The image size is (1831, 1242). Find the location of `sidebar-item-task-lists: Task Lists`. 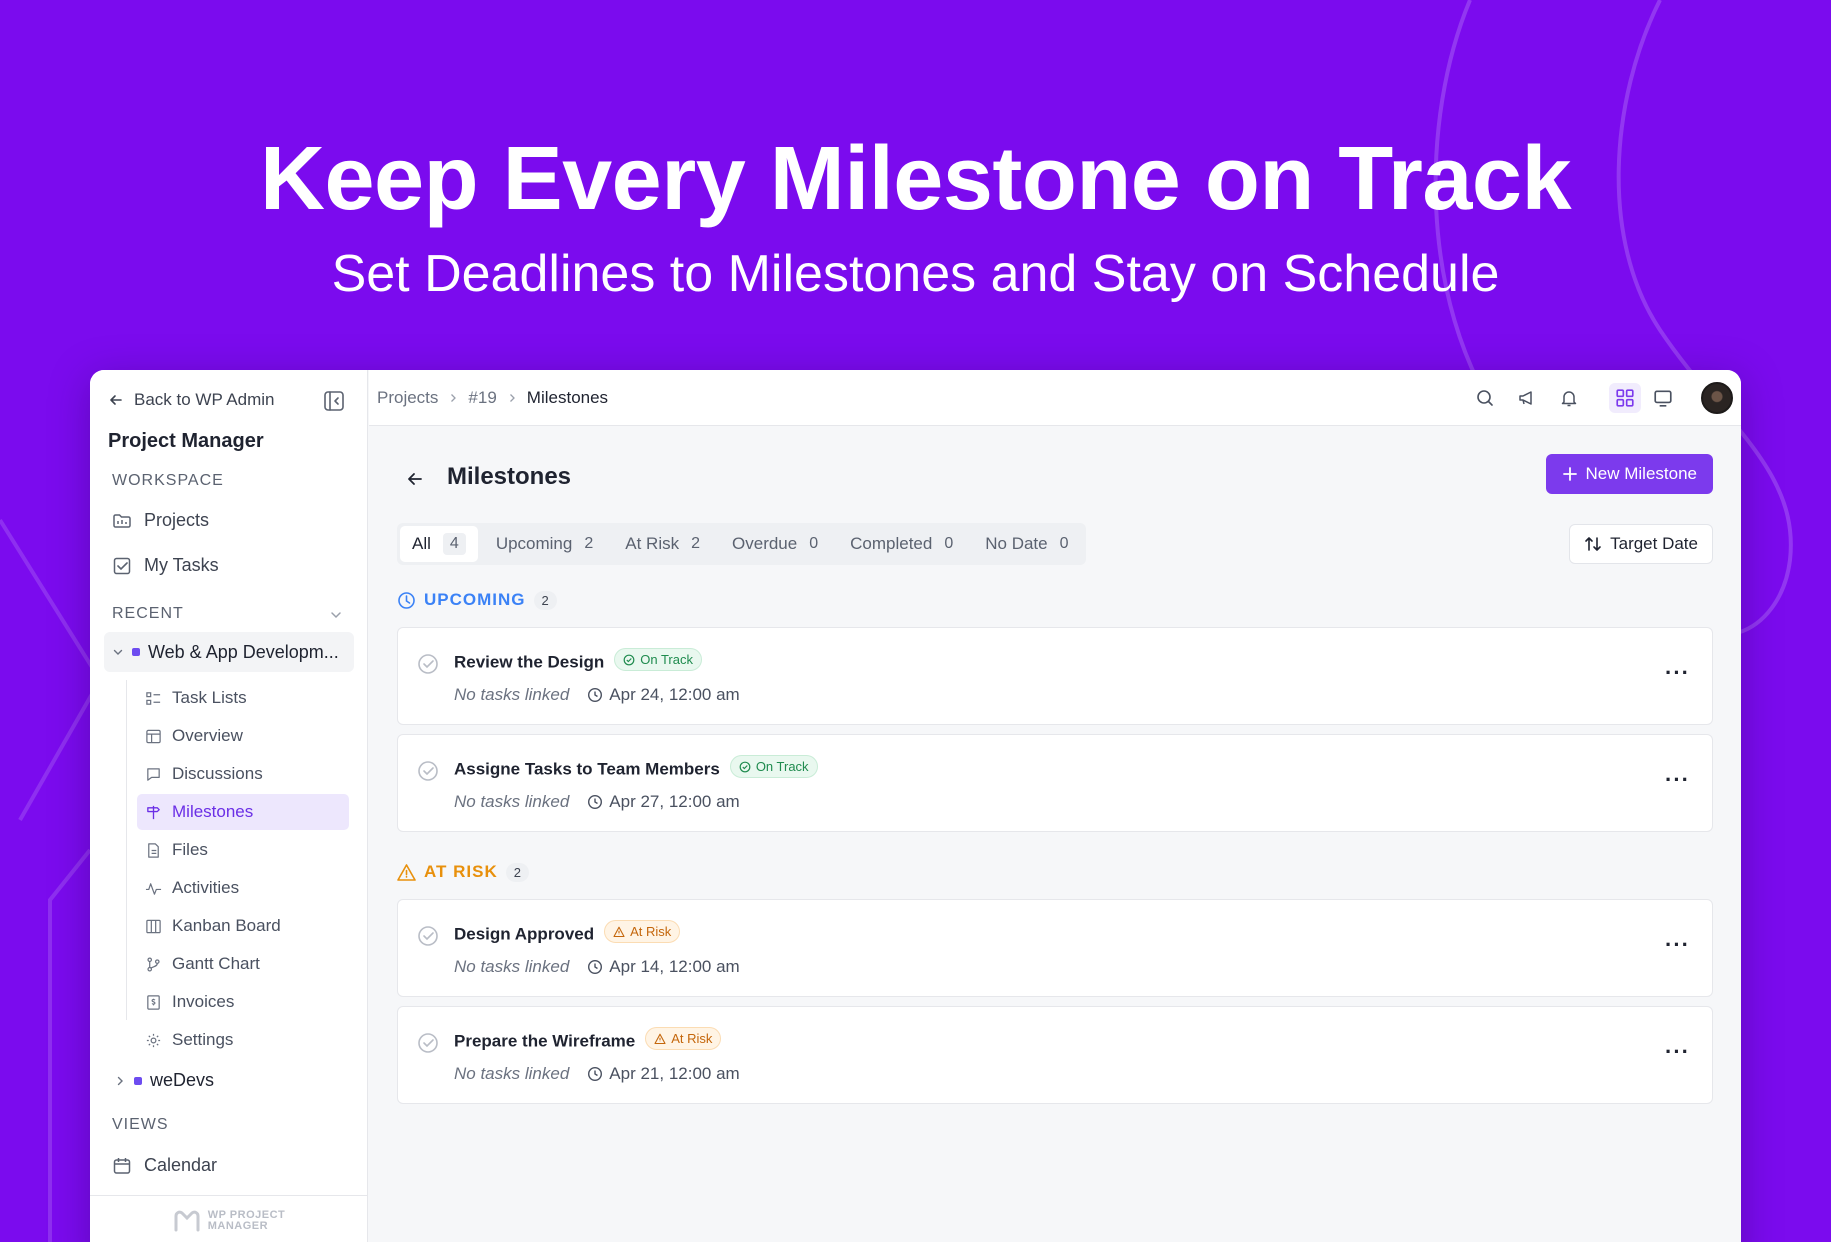

sidebar-item-task-lists: Task Lists is located at coordinates (243, 698).